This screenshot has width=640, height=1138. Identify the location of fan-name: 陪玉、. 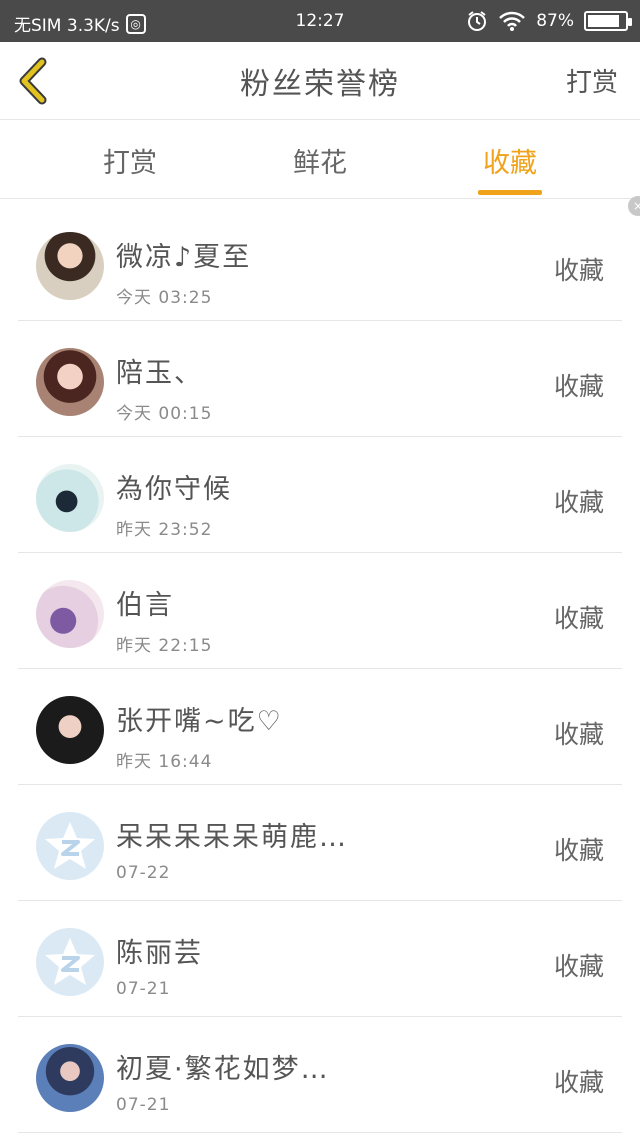
(159, 373).